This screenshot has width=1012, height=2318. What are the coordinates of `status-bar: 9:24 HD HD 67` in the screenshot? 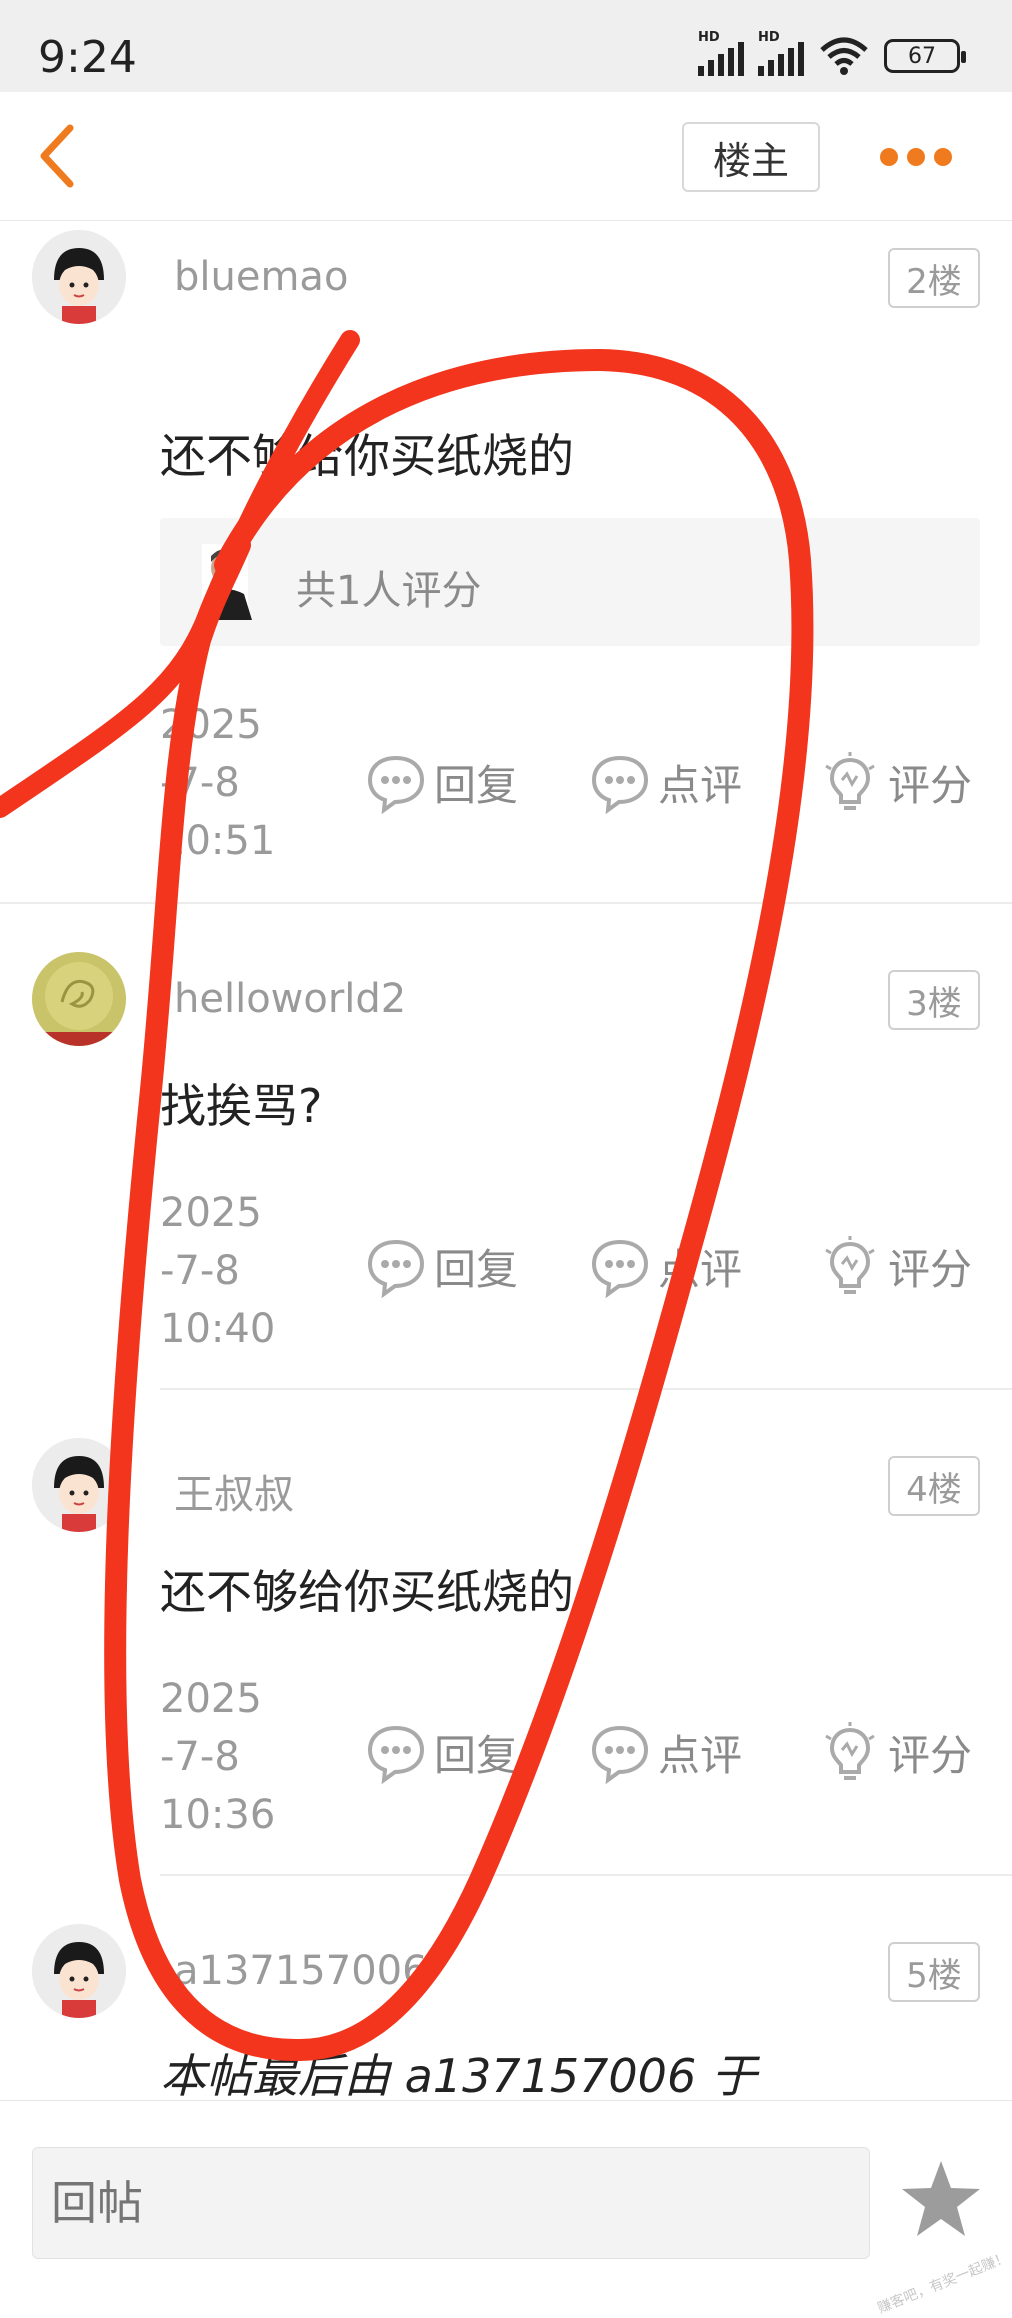 It's located at (506, 46).